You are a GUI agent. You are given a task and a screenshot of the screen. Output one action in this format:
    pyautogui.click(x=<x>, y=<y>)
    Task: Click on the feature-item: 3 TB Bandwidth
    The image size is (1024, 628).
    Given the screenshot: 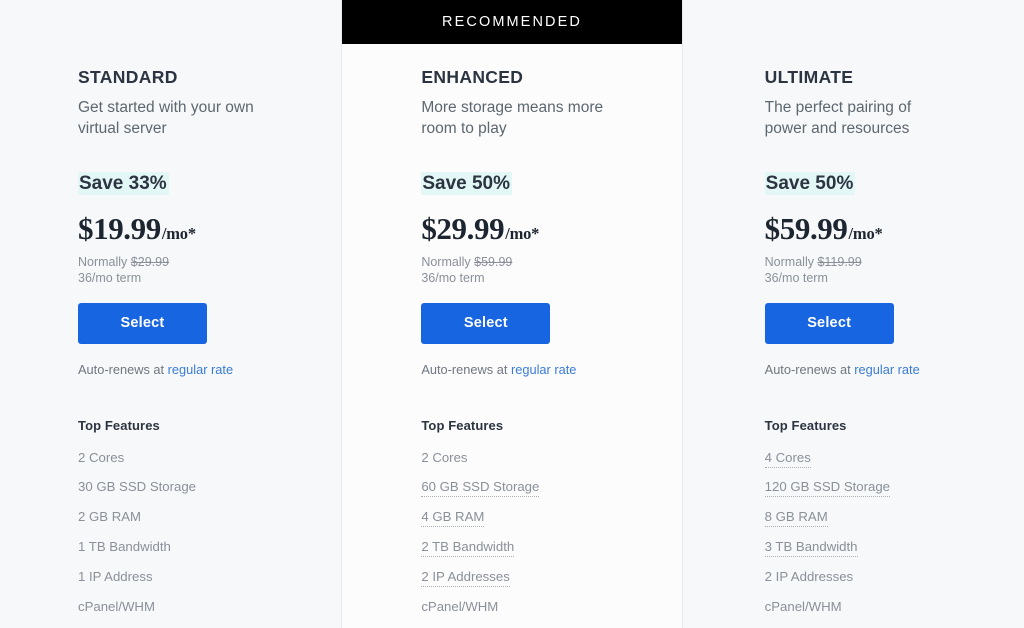 What is the action you would take?
    pyautogui.click(x=883, y=548)
    